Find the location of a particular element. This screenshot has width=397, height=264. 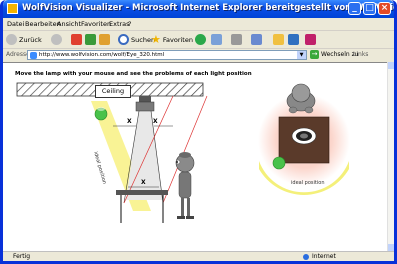

x-label-1: X is located at coordinates (129, 121).